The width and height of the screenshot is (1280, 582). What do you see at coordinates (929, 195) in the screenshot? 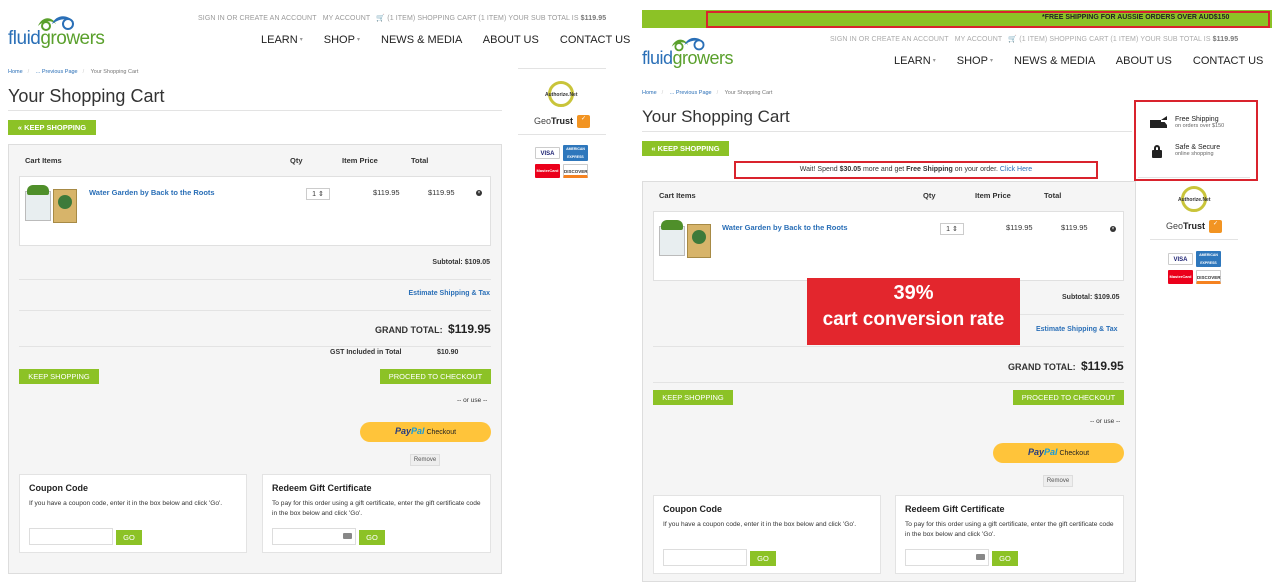
I see `col-qty: Qty` at bounding box center [929, 195].